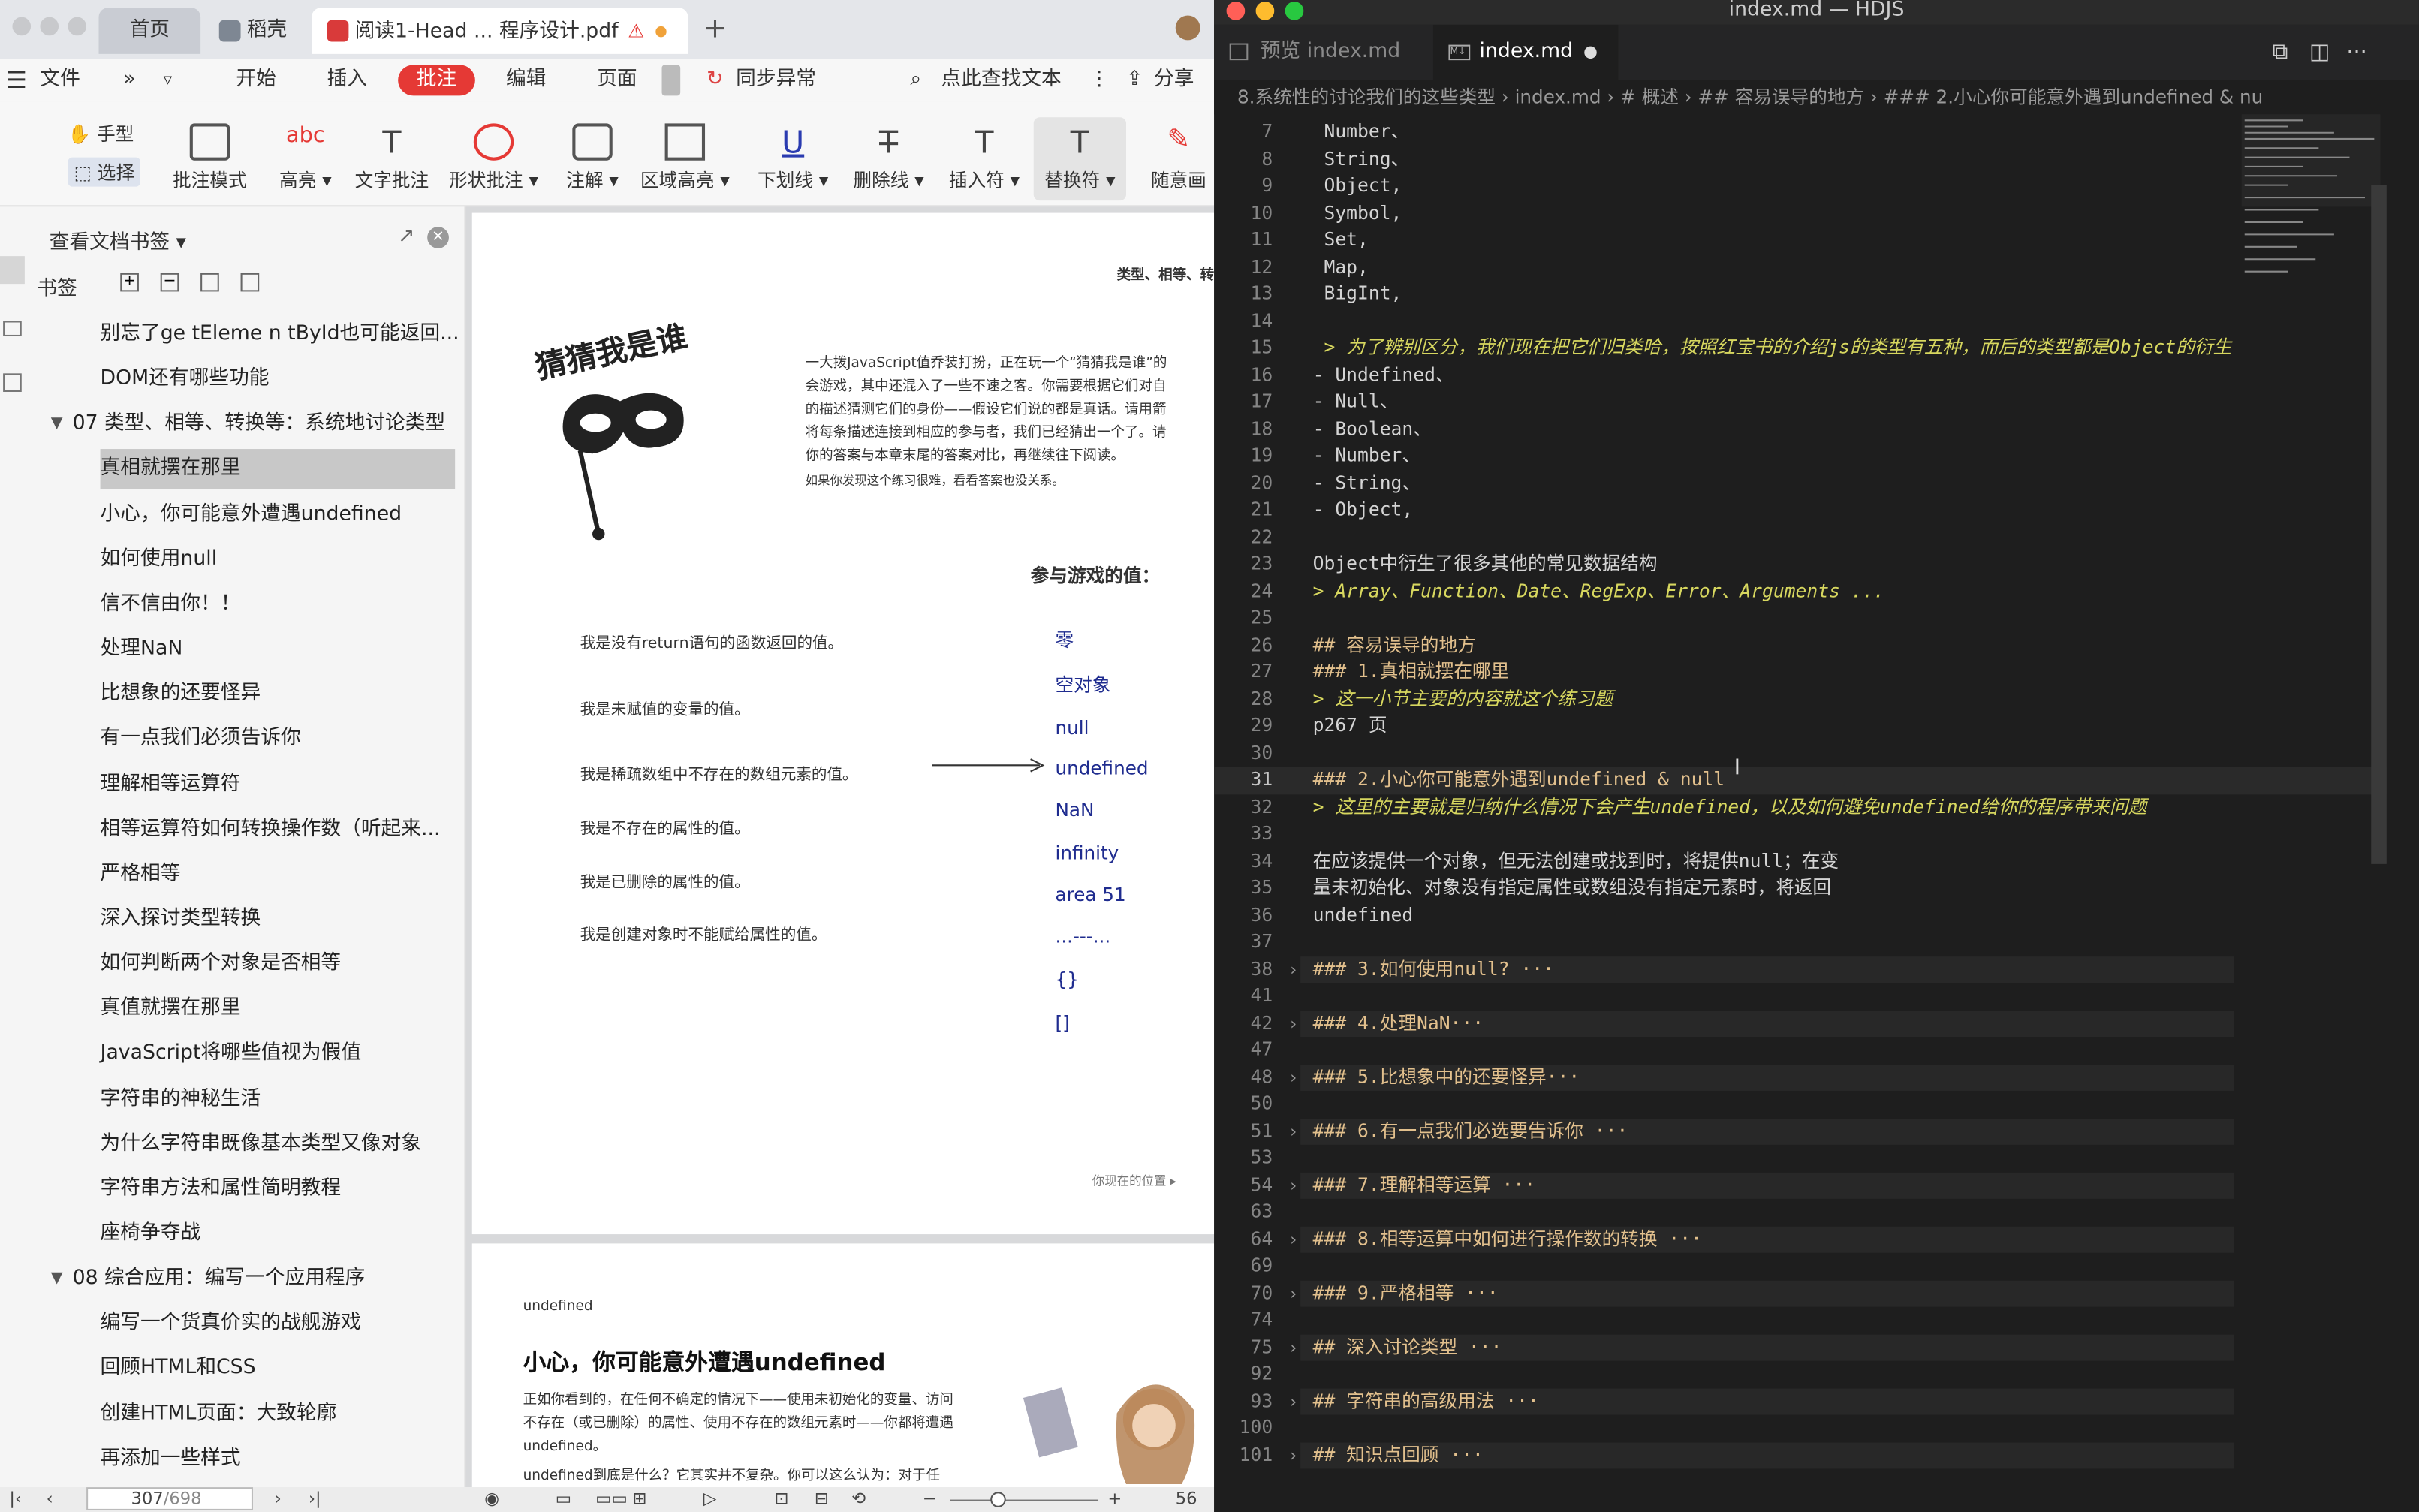 This screenshot has width=2419, height=1512. Describe the element at coordinates (1294, 11) in the screenshot. I see `editor-zoom-button` at that location.